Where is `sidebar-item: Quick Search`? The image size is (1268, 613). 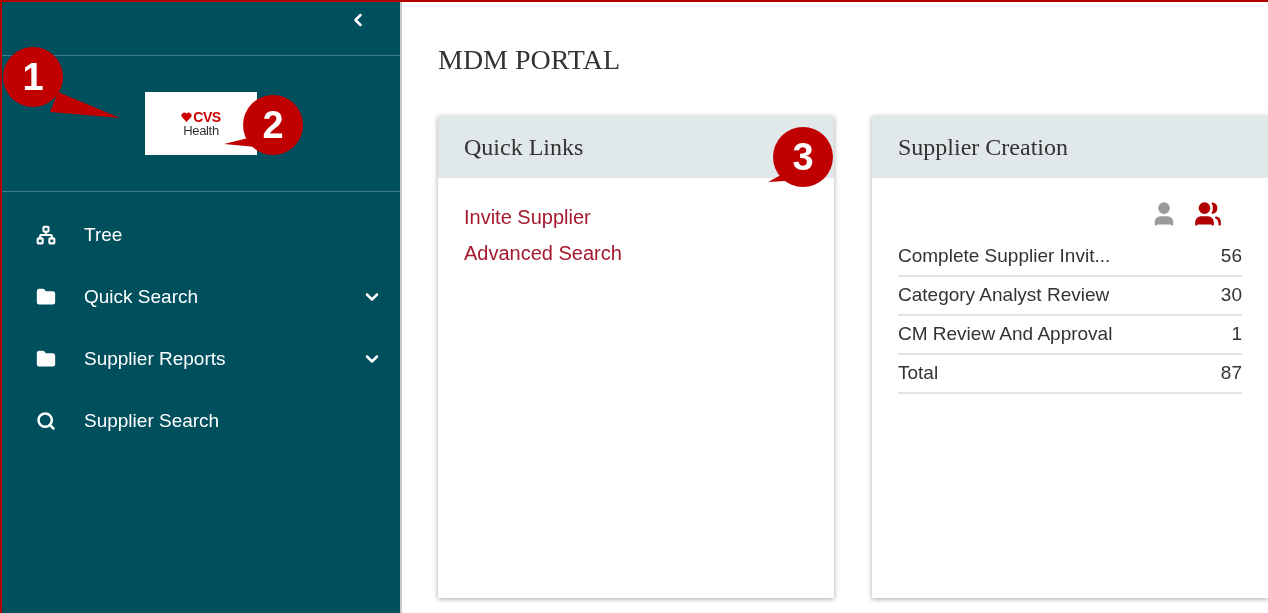
sidebar-item: Quick Search is located at coordinates (201, 297).